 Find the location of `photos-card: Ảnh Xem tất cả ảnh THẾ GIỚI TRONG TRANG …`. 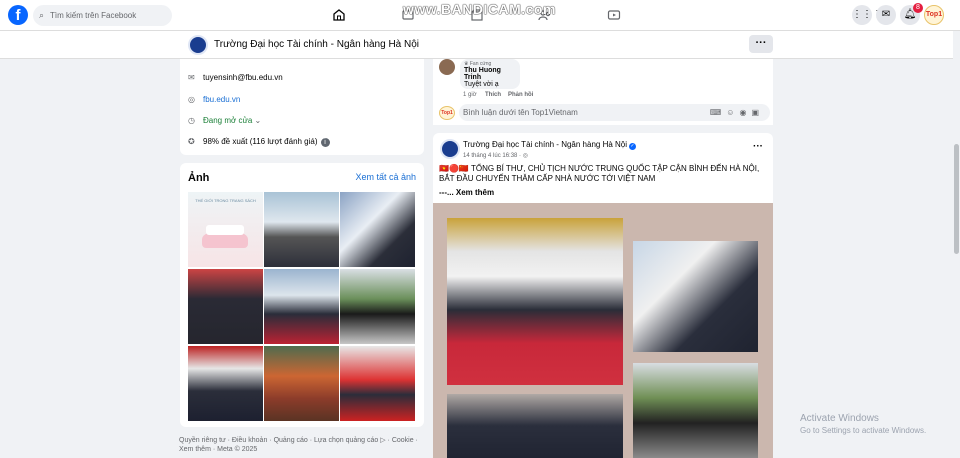

photos-card: Ảnh Xem tất cả ảnh THẾ GIỚI TRONG TRANG … is located at coordinates (302, 295).